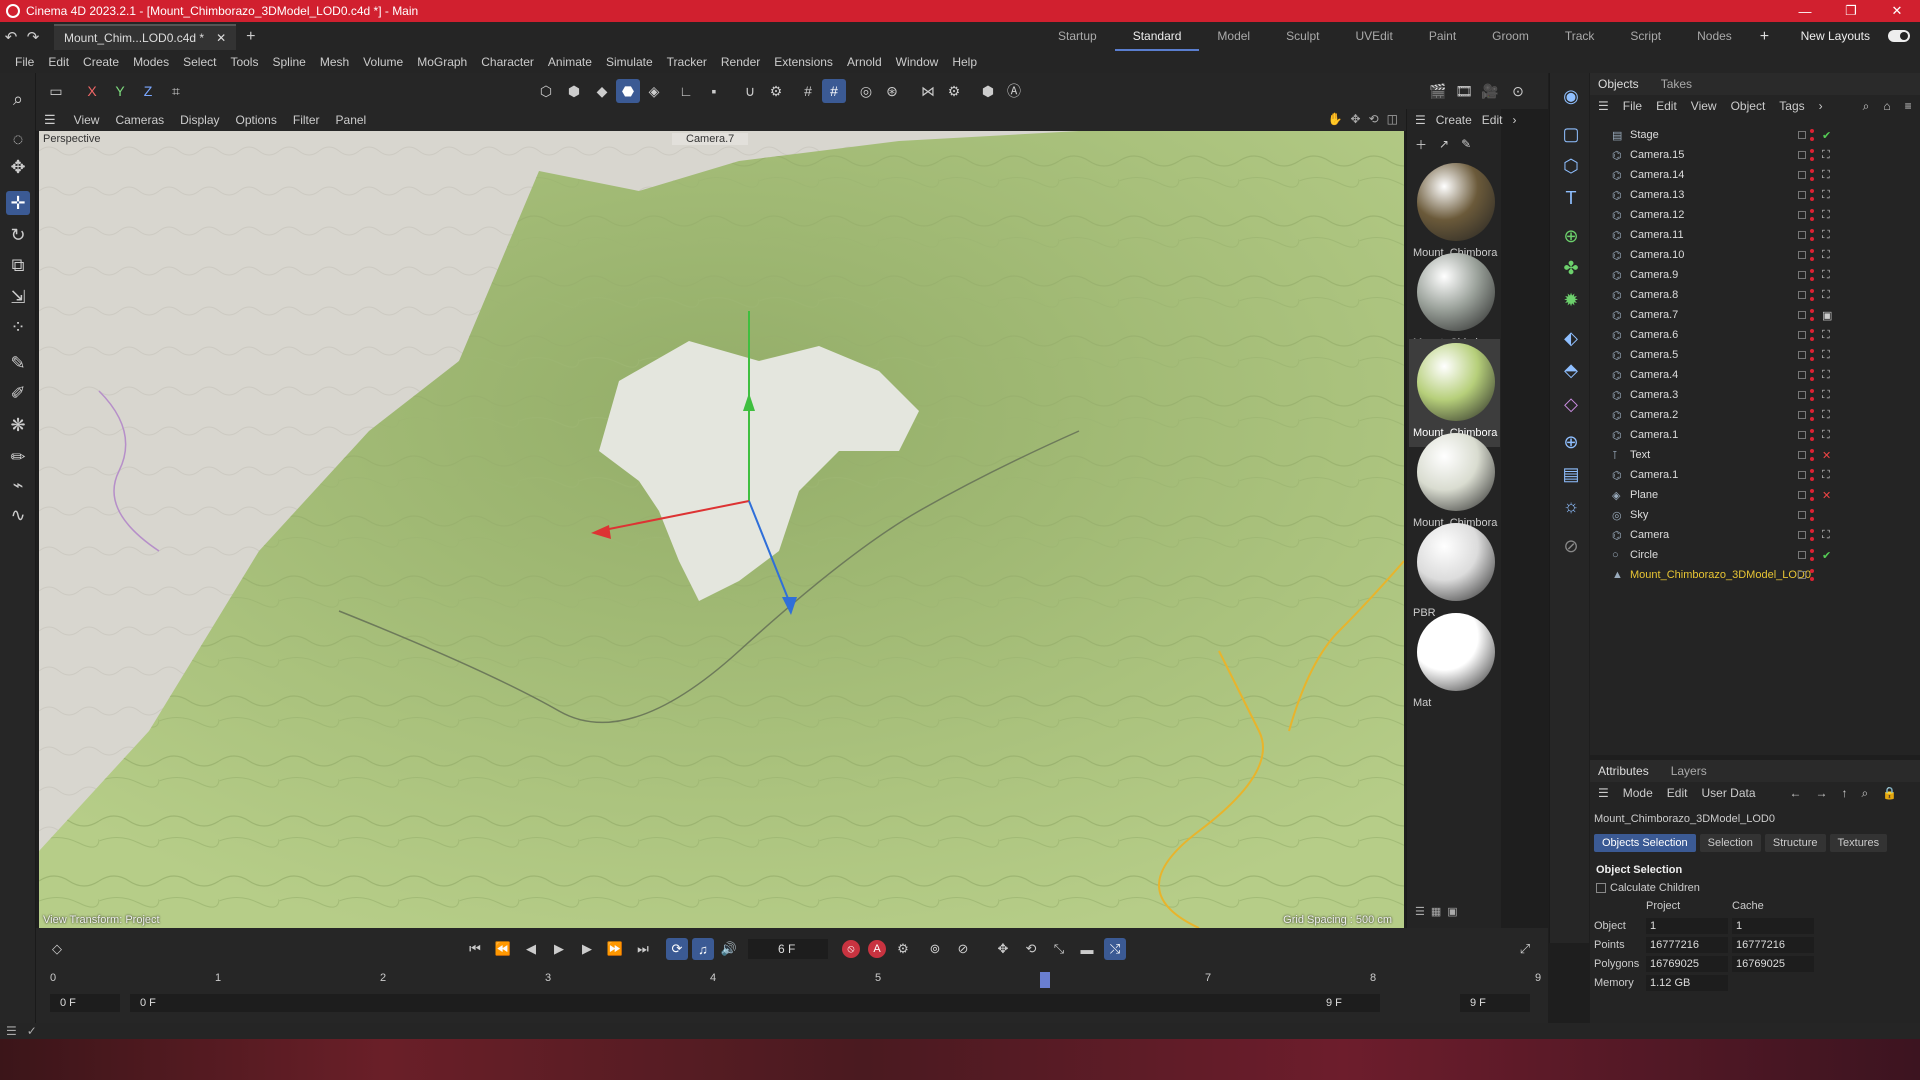  Describe the element at coordinates (1757, 215) in the screenshot. I see `object-row: ⌬ Camera.12 ⛶` at that location.